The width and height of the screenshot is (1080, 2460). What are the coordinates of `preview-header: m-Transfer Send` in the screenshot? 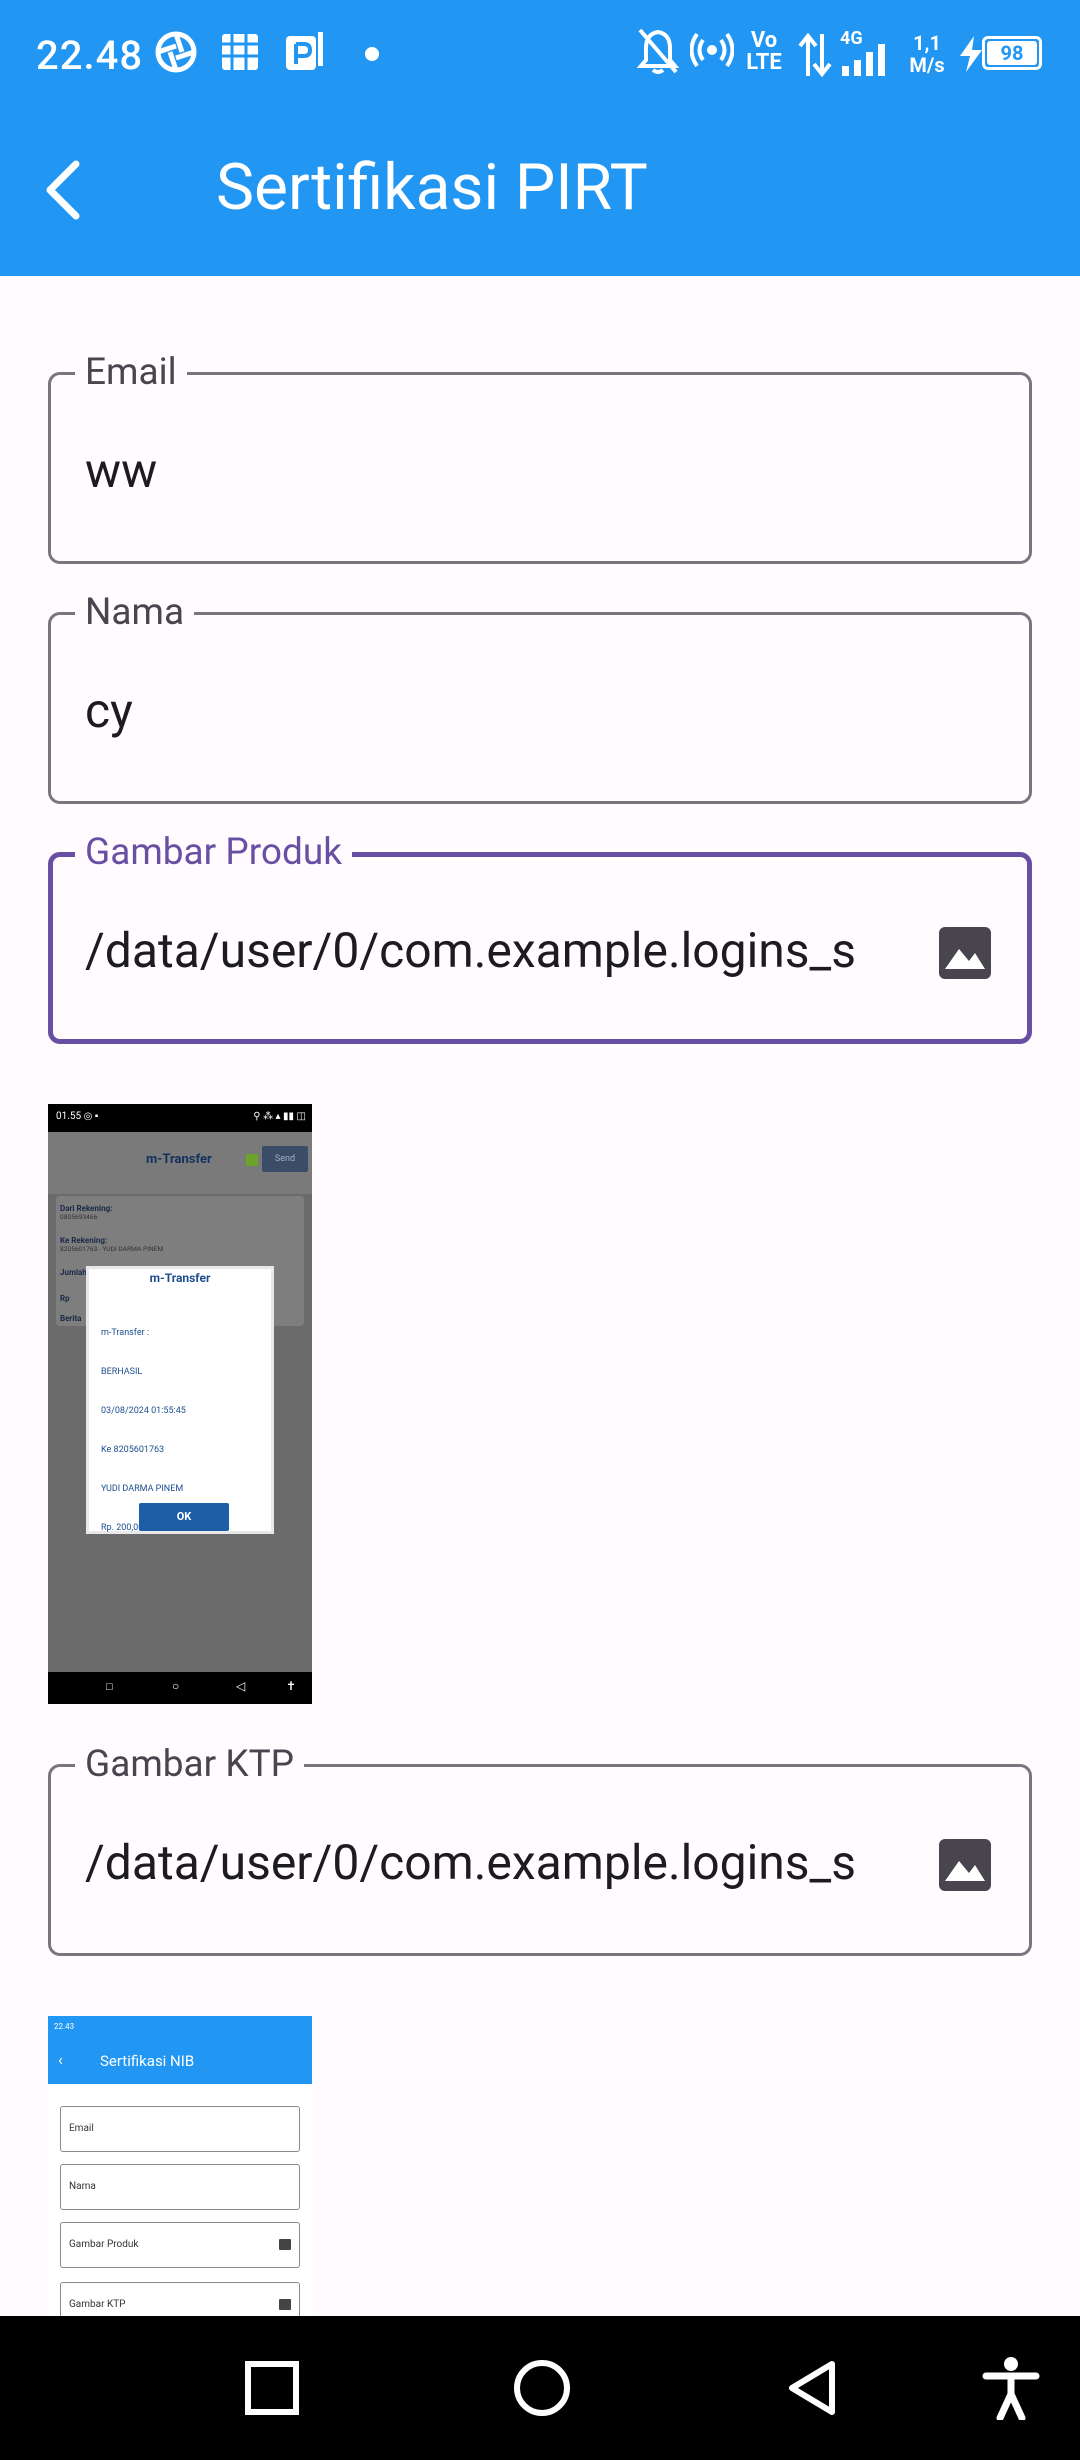 It's located at (180, 1163).